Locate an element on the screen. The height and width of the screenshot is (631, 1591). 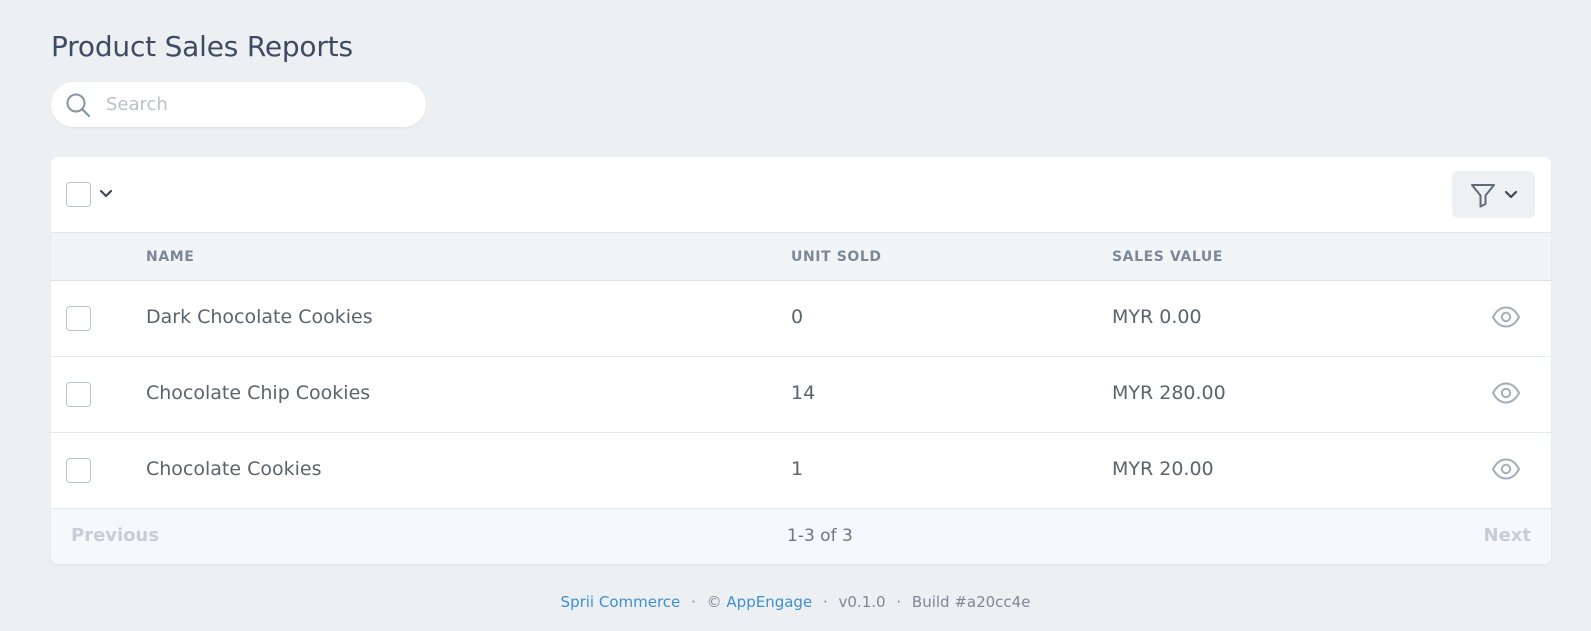
column-header-sales-value: SALES VALUE is located at coordinates (1167, 257).